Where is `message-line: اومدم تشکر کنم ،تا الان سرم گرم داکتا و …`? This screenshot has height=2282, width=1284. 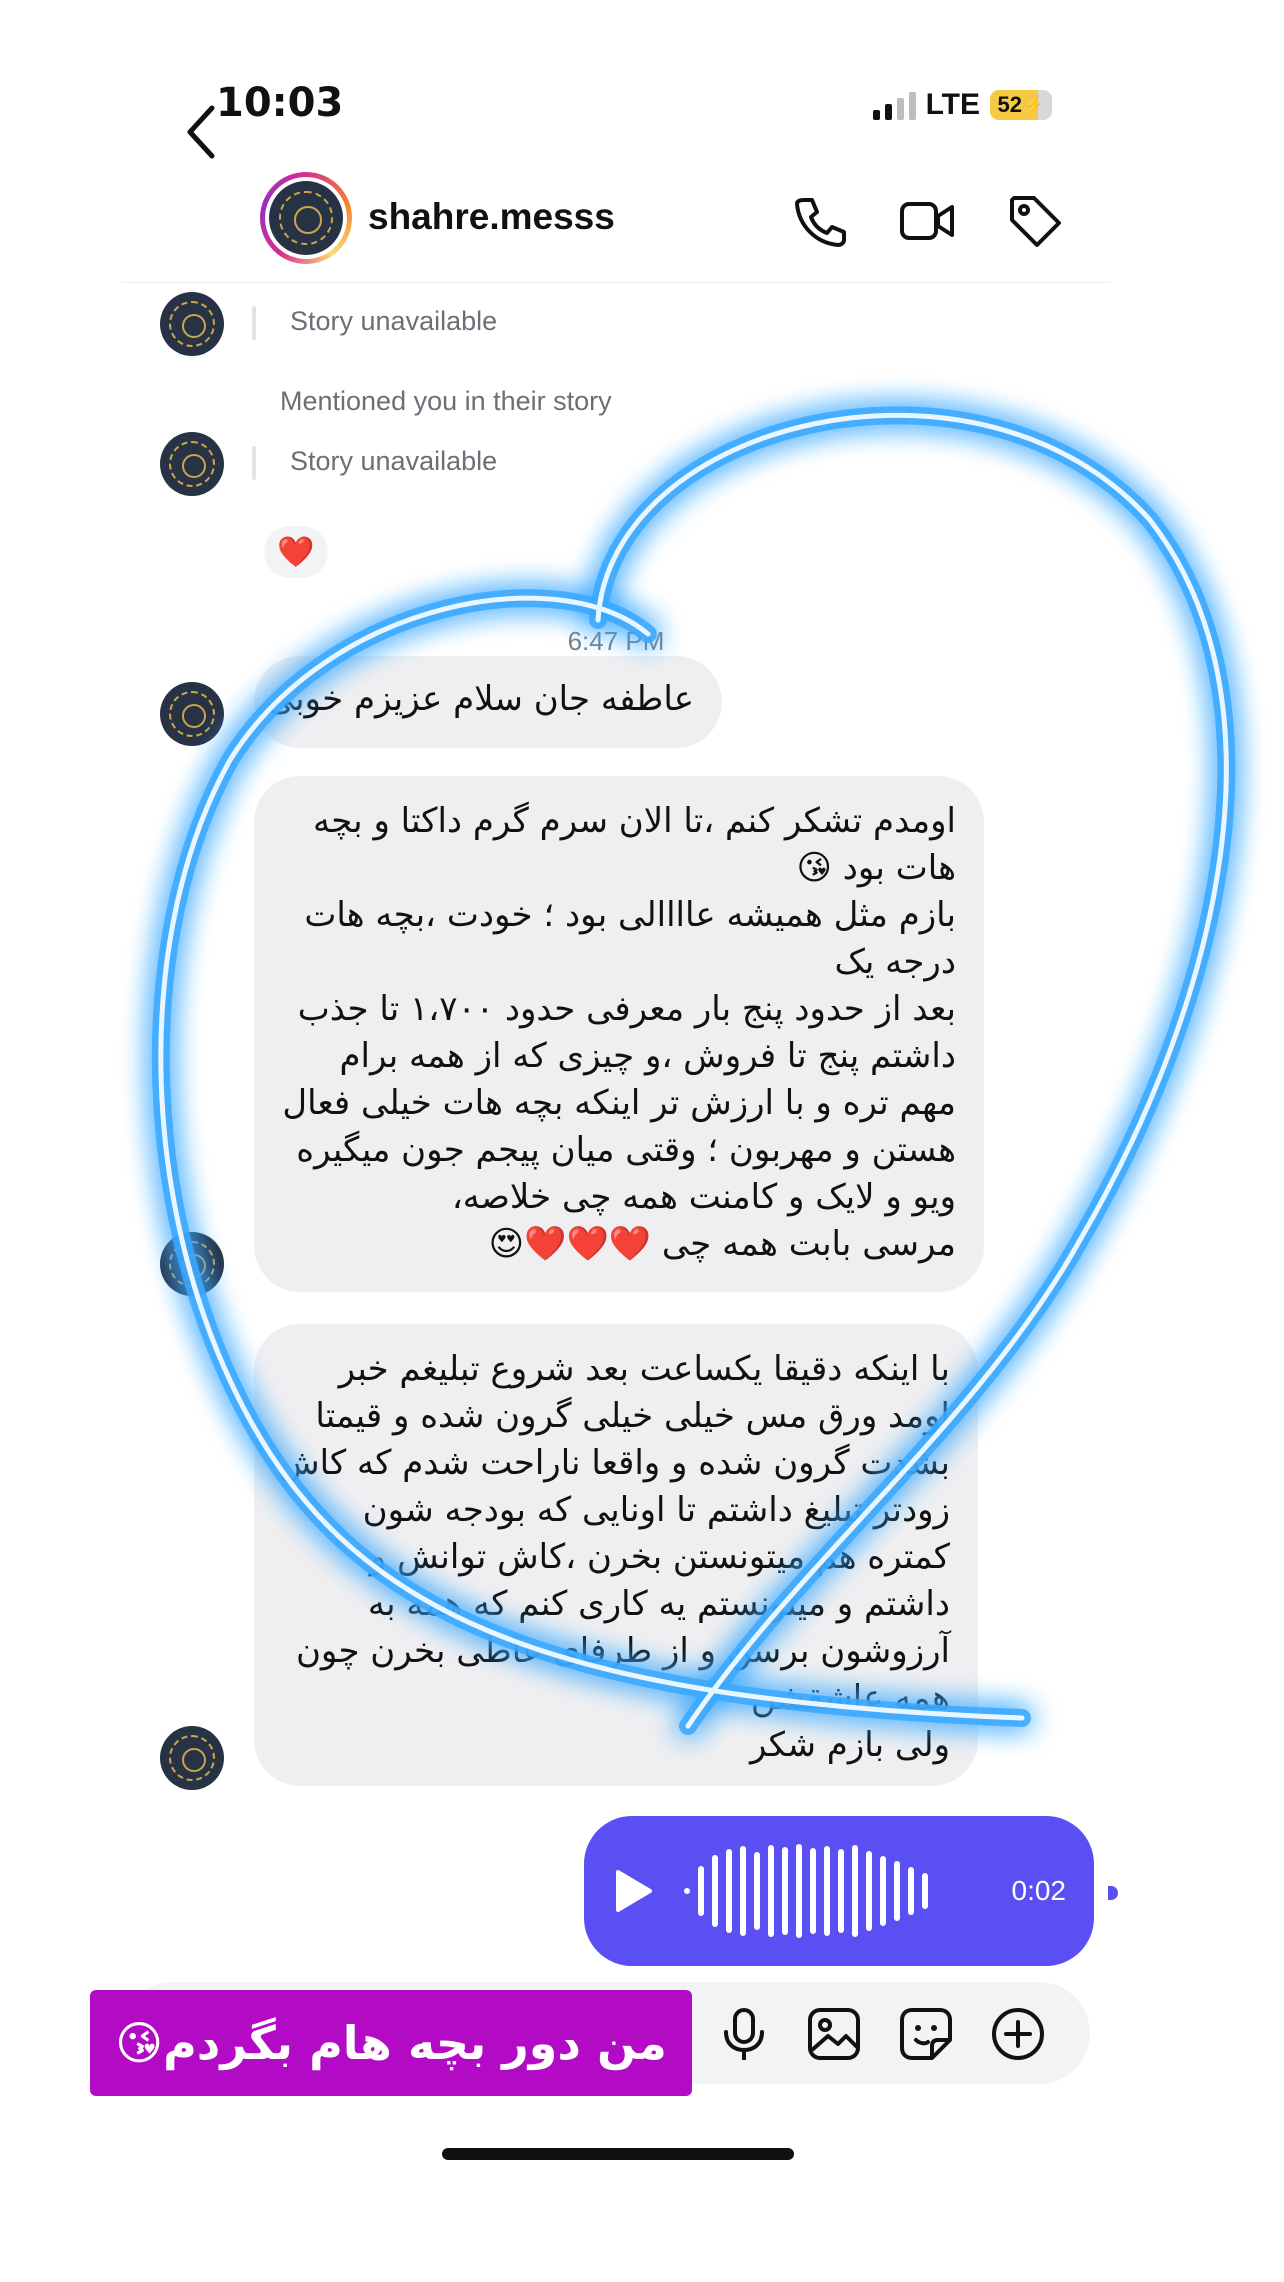
message-line: اومدم تشکر کنم ،تا الان سرم گرم داکتا و … is located at coordinates (634, 821).